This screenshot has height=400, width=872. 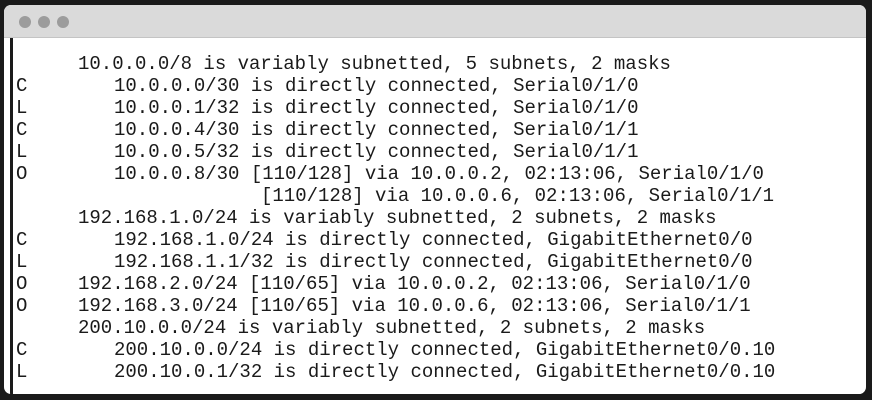 I want to click on minimize-window-dot-icon, so click(x=44, y=22).